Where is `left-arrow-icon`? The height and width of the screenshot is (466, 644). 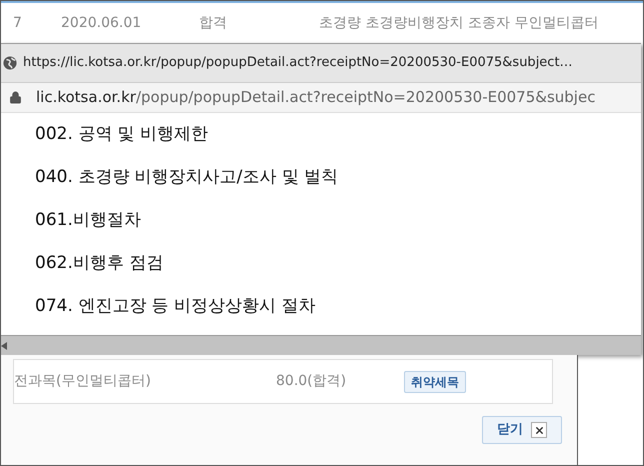 left-arrow-icon is located at coordinates (4, 346).